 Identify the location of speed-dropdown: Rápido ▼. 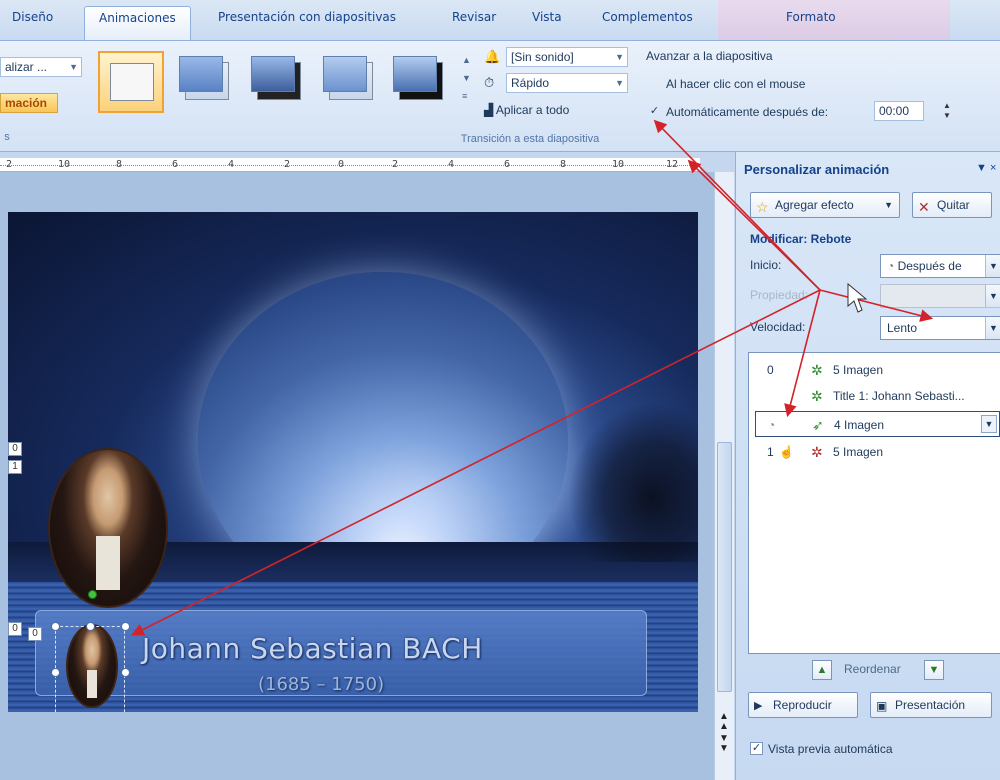
(567, 83).